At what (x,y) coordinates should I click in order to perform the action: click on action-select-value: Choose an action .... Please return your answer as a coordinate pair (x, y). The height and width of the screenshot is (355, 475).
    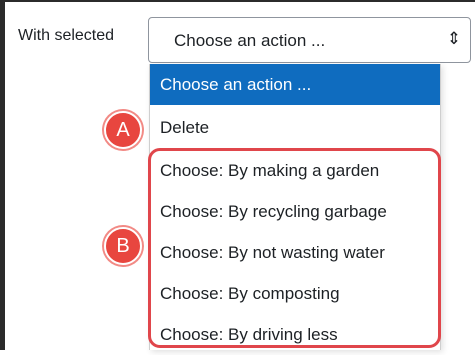
    Looking at the image, I should click on (250, 40).